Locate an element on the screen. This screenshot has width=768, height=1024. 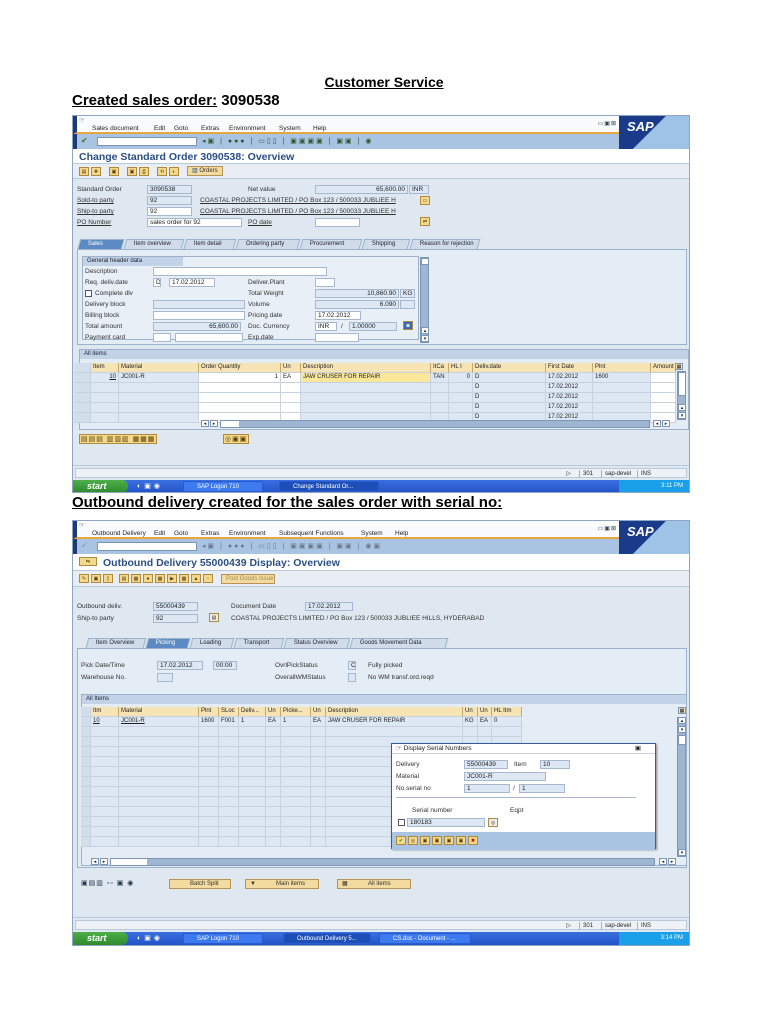
payment-card-field is located at coordinates (209, 337).